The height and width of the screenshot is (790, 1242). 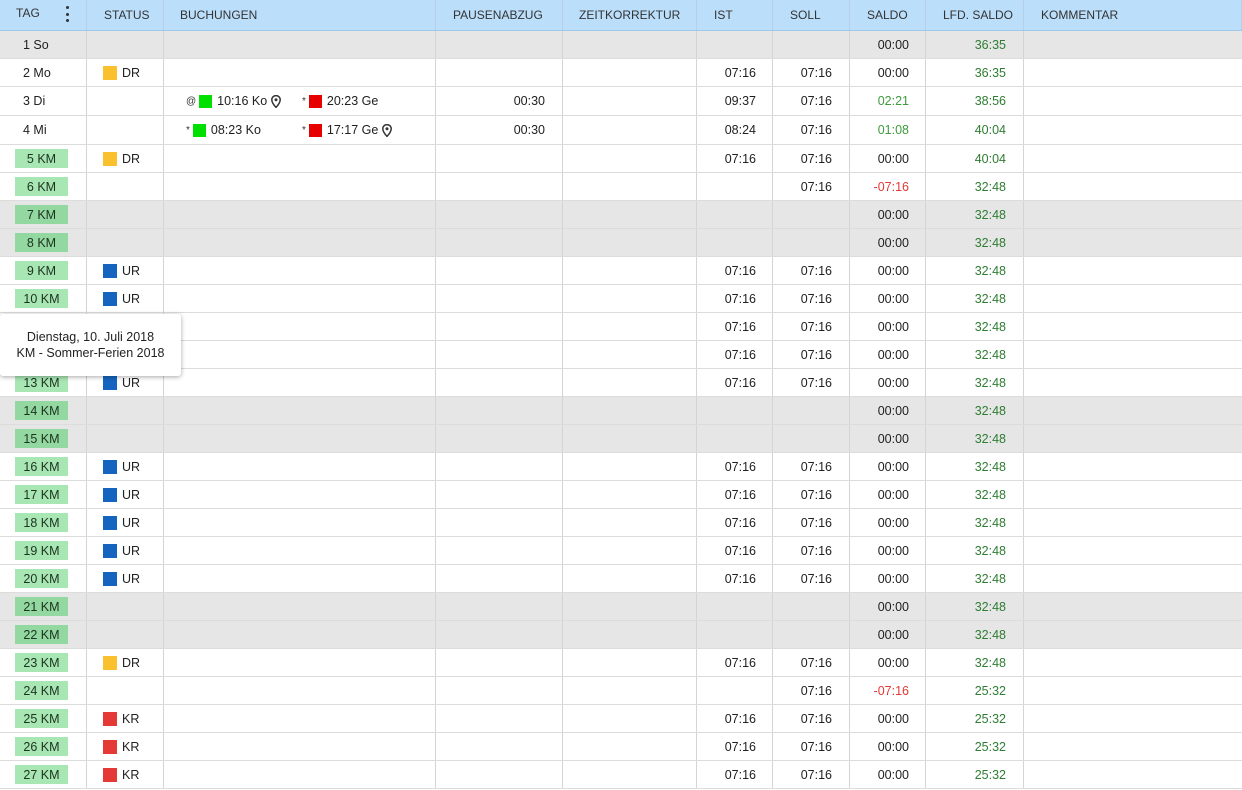 What do you see at coordinates (735, 15) in the screenshot?
I see `column-header-ist: IST` at bounding box center [735, 15].